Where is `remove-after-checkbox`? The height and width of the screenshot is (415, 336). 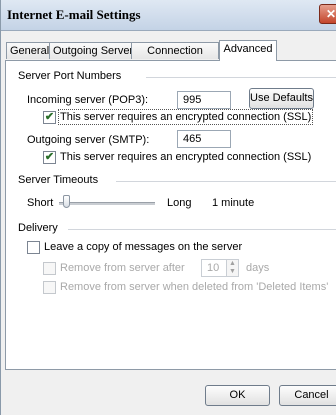 remove-after-checkbox is located at coordinates (49, 268).